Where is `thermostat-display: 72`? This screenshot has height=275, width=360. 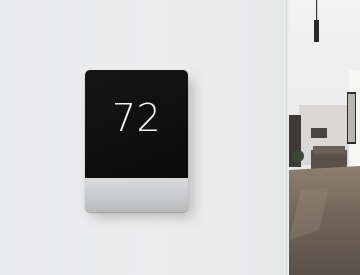 thermostat-display: 72 is located at coordinates (136, 124).